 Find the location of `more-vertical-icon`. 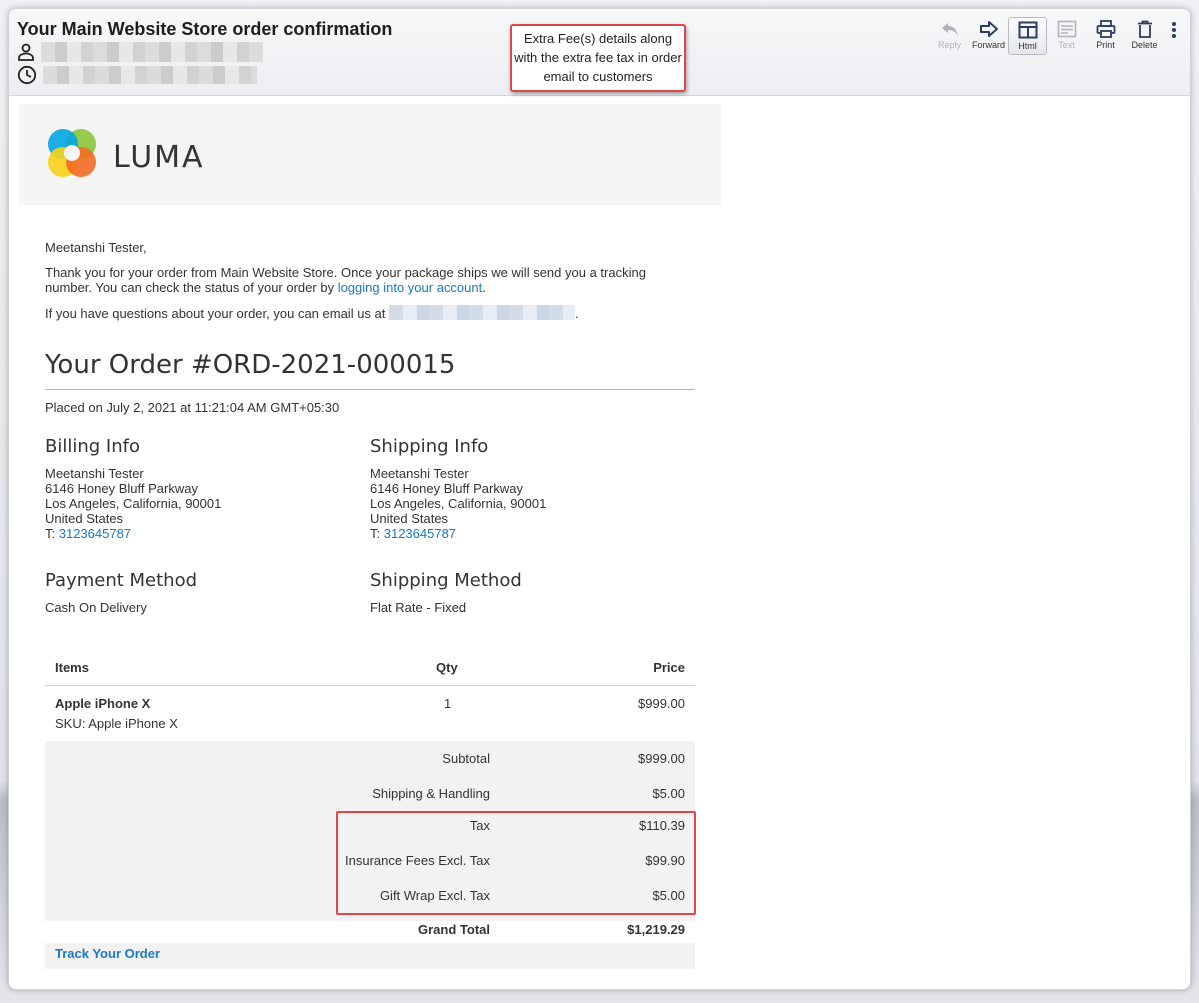

more-vertical-icon is located at coordinates (1174, 30).